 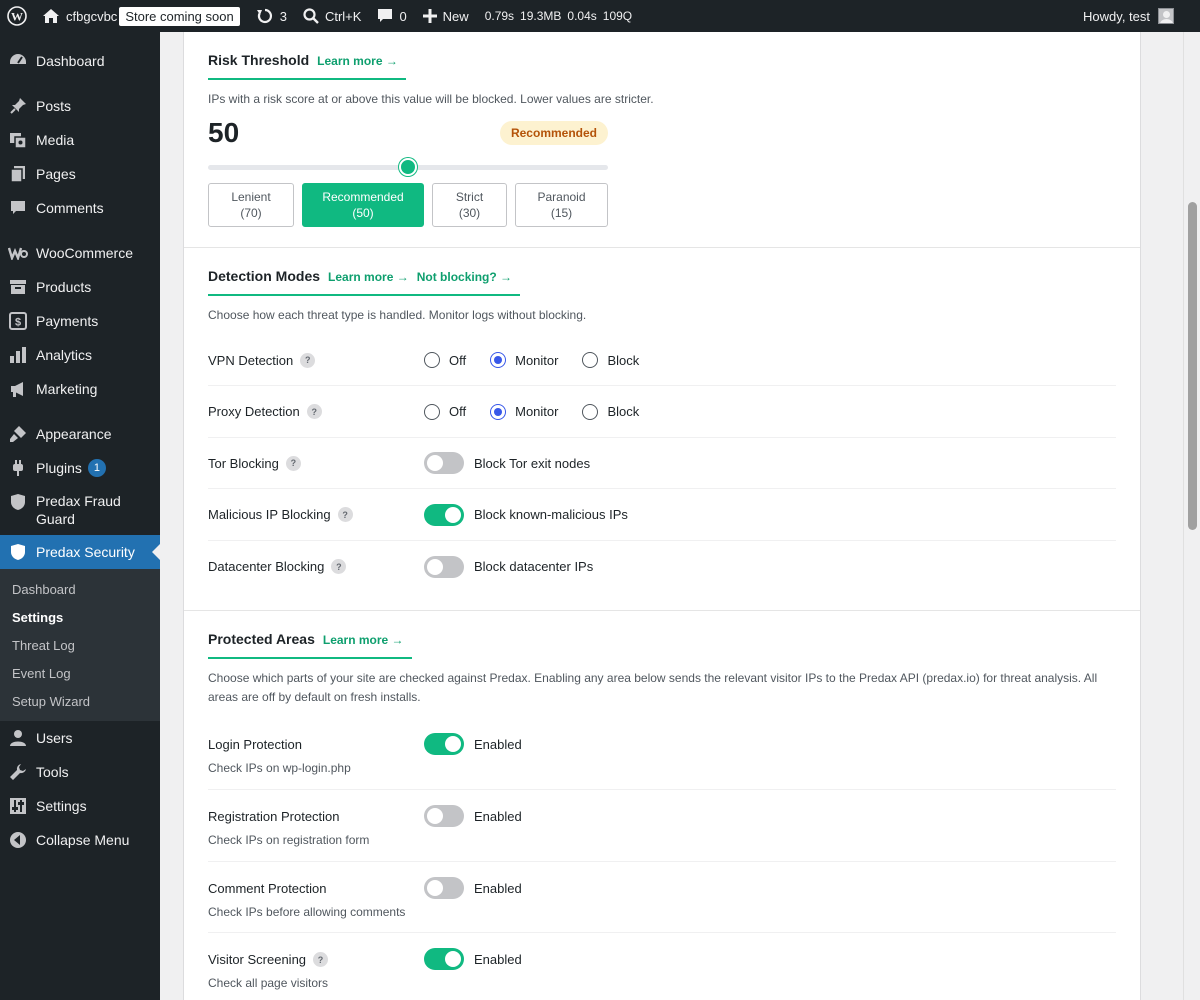 What do you see at coordinates (558, 16) in the screenshot?
I see `query-monitor-link: 0.79s 19.3MB 0.04s 109Q` at bounding box center [558, 16].